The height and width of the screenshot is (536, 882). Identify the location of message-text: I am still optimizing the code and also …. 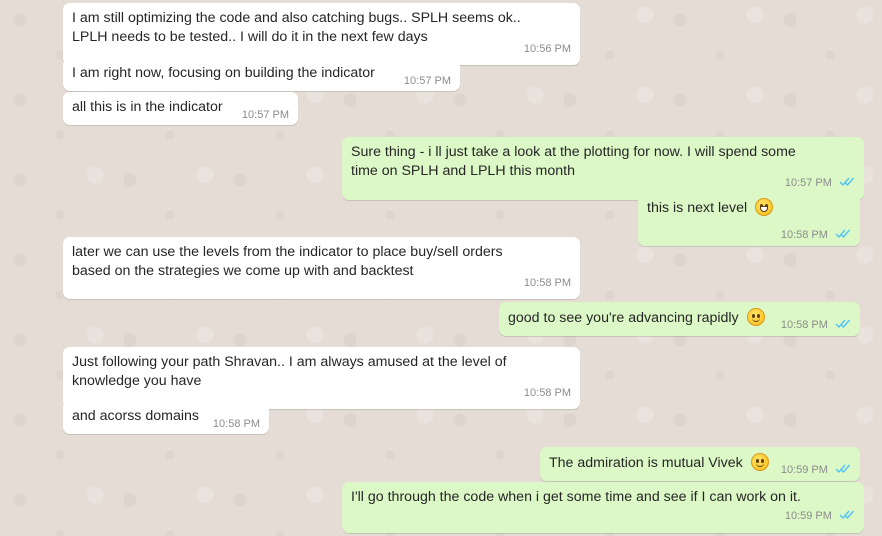
(296, 27).